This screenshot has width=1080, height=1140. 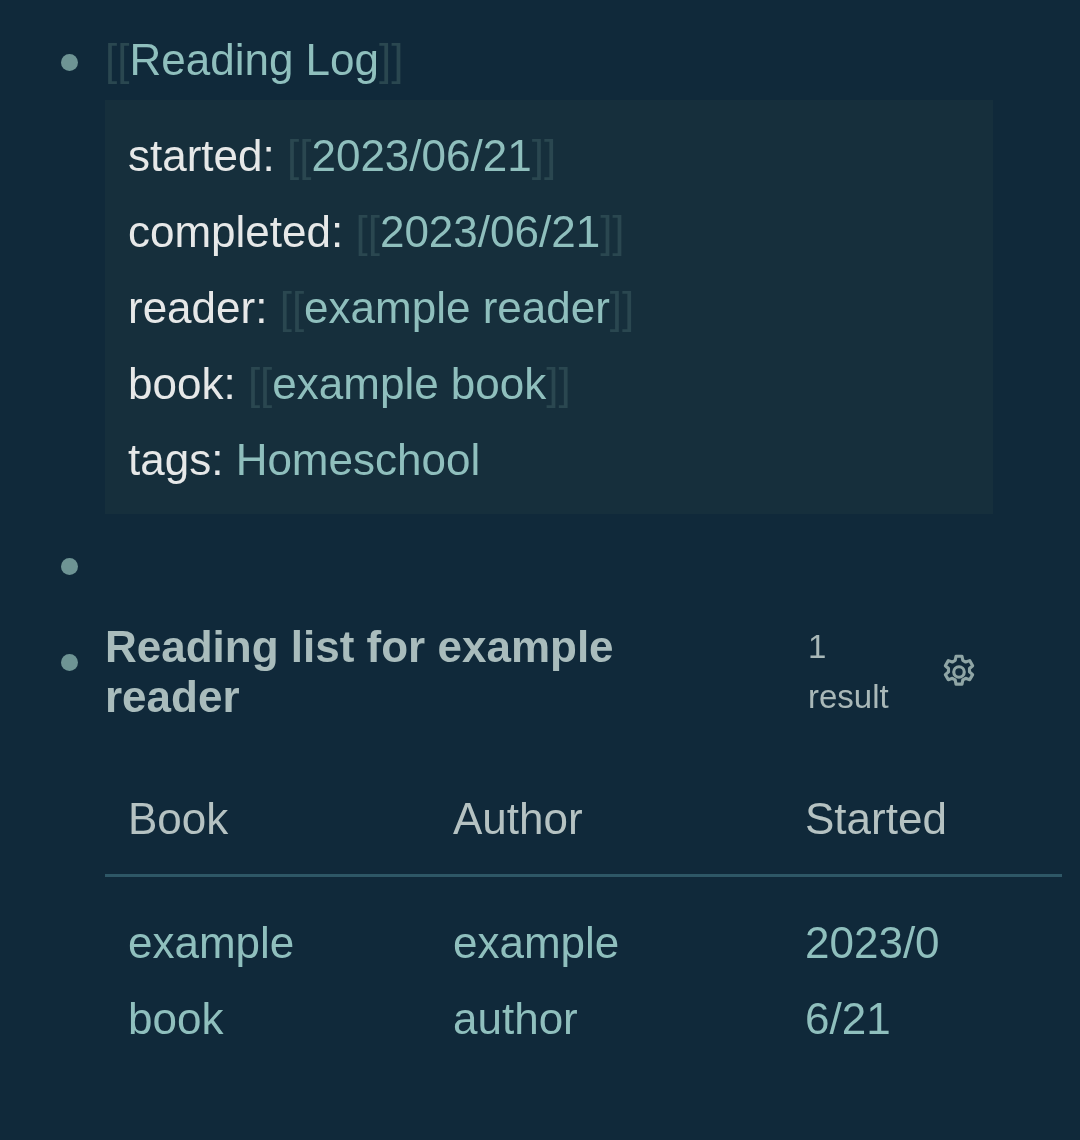 What do you see at coordinates (198, 307) in the screenshot?
I see `property-key: reader:` at bounding box center [198, 307].